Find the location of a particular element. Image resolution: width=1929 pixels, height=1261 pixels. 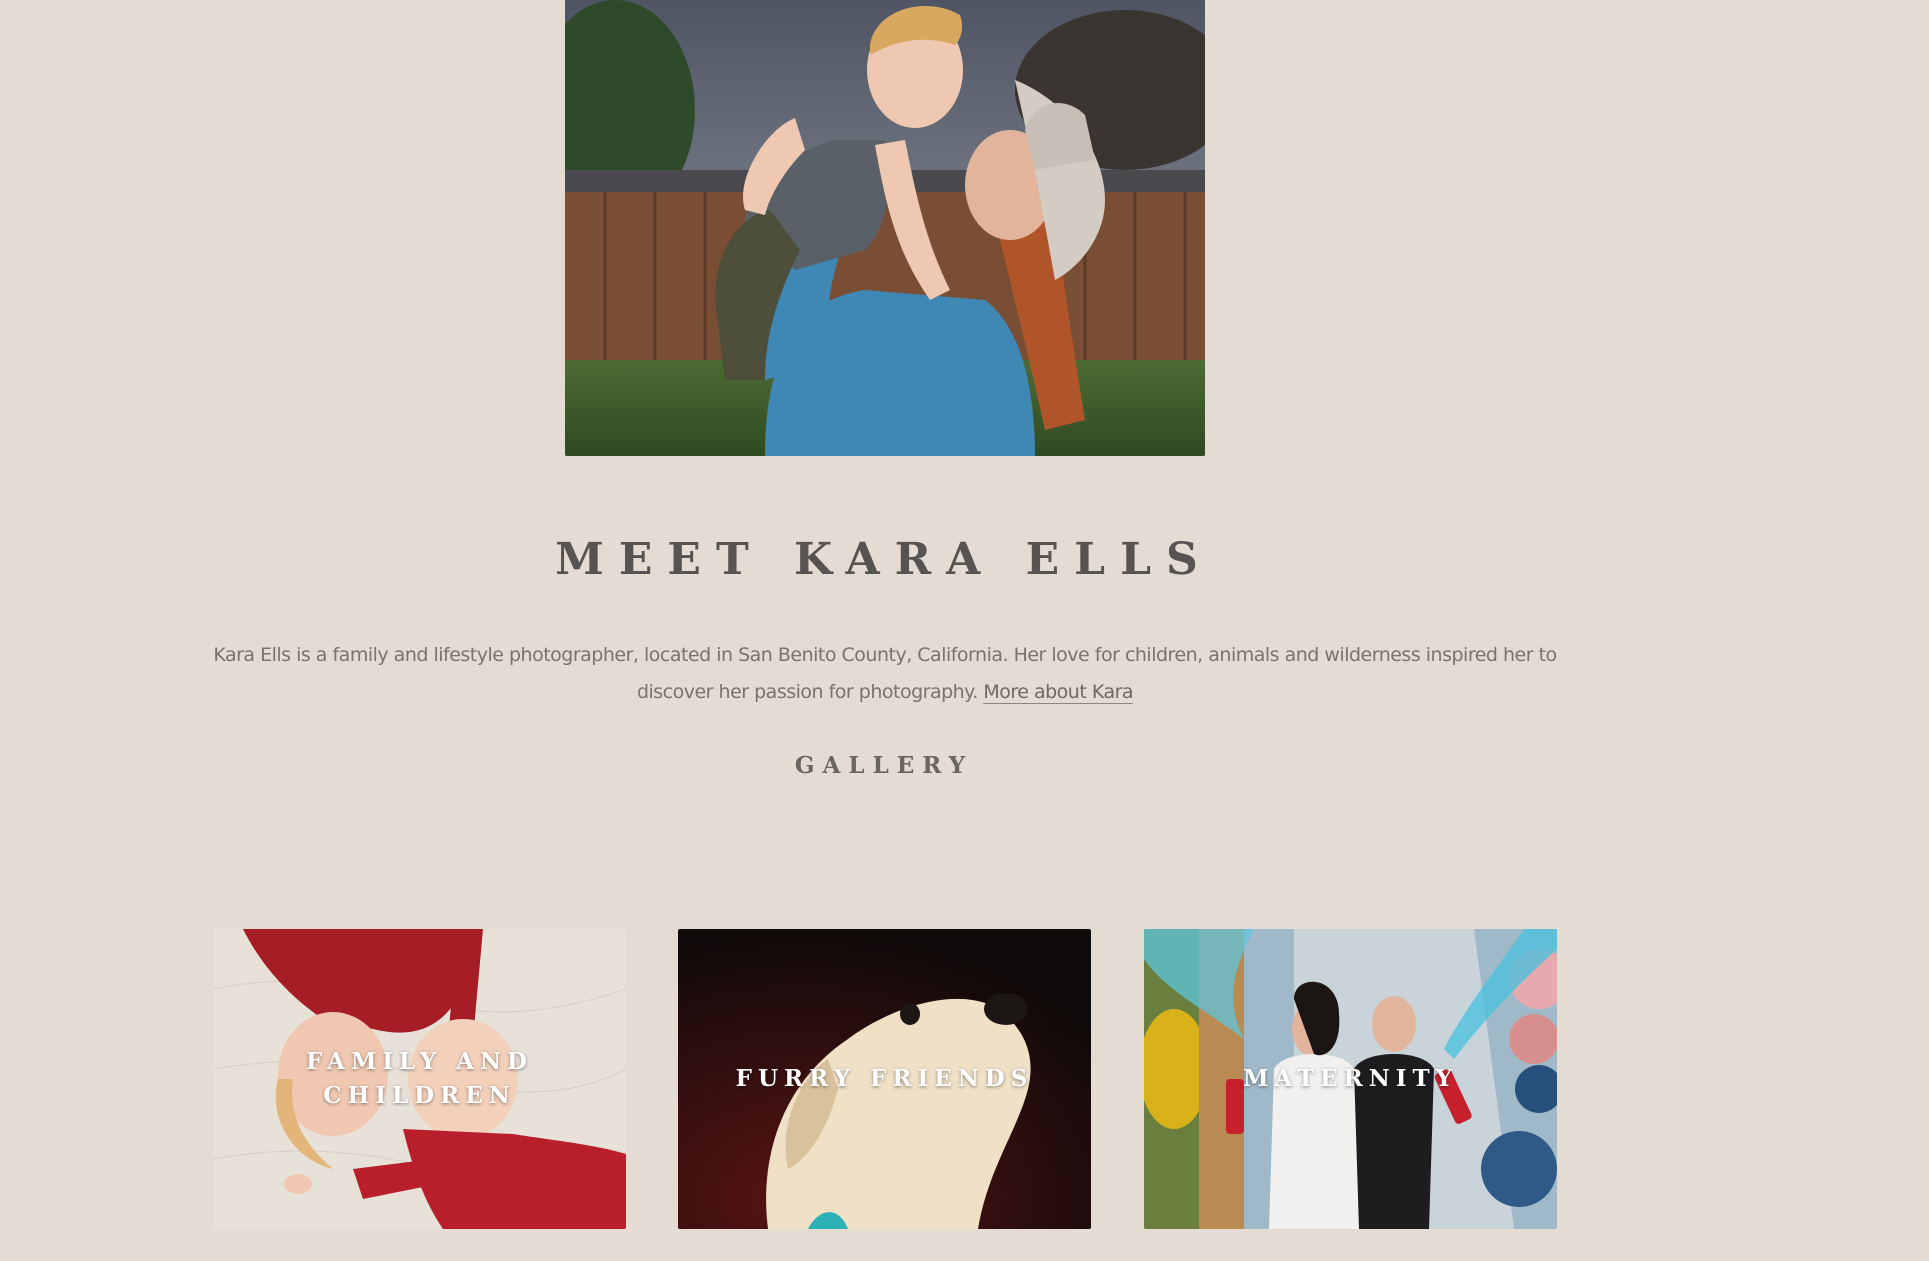

page-title: MEET KARA ELLS is located at coordinates (884, 559).